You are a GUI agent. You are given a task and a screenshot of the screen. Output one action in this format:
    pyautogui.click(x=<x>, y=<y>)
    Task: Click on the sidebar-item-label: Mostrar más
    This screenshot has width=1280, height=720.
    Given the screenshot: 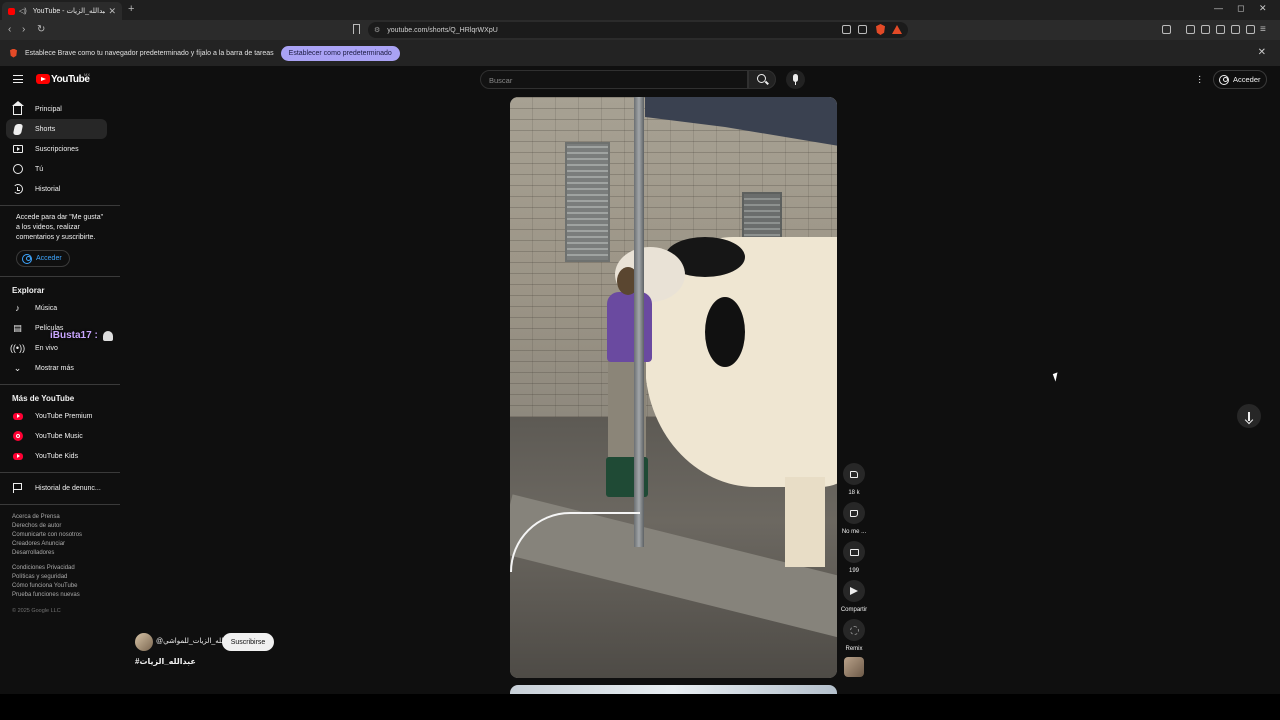 What is the action you would take?
    pyautogui.click(x=54, y=368)
    